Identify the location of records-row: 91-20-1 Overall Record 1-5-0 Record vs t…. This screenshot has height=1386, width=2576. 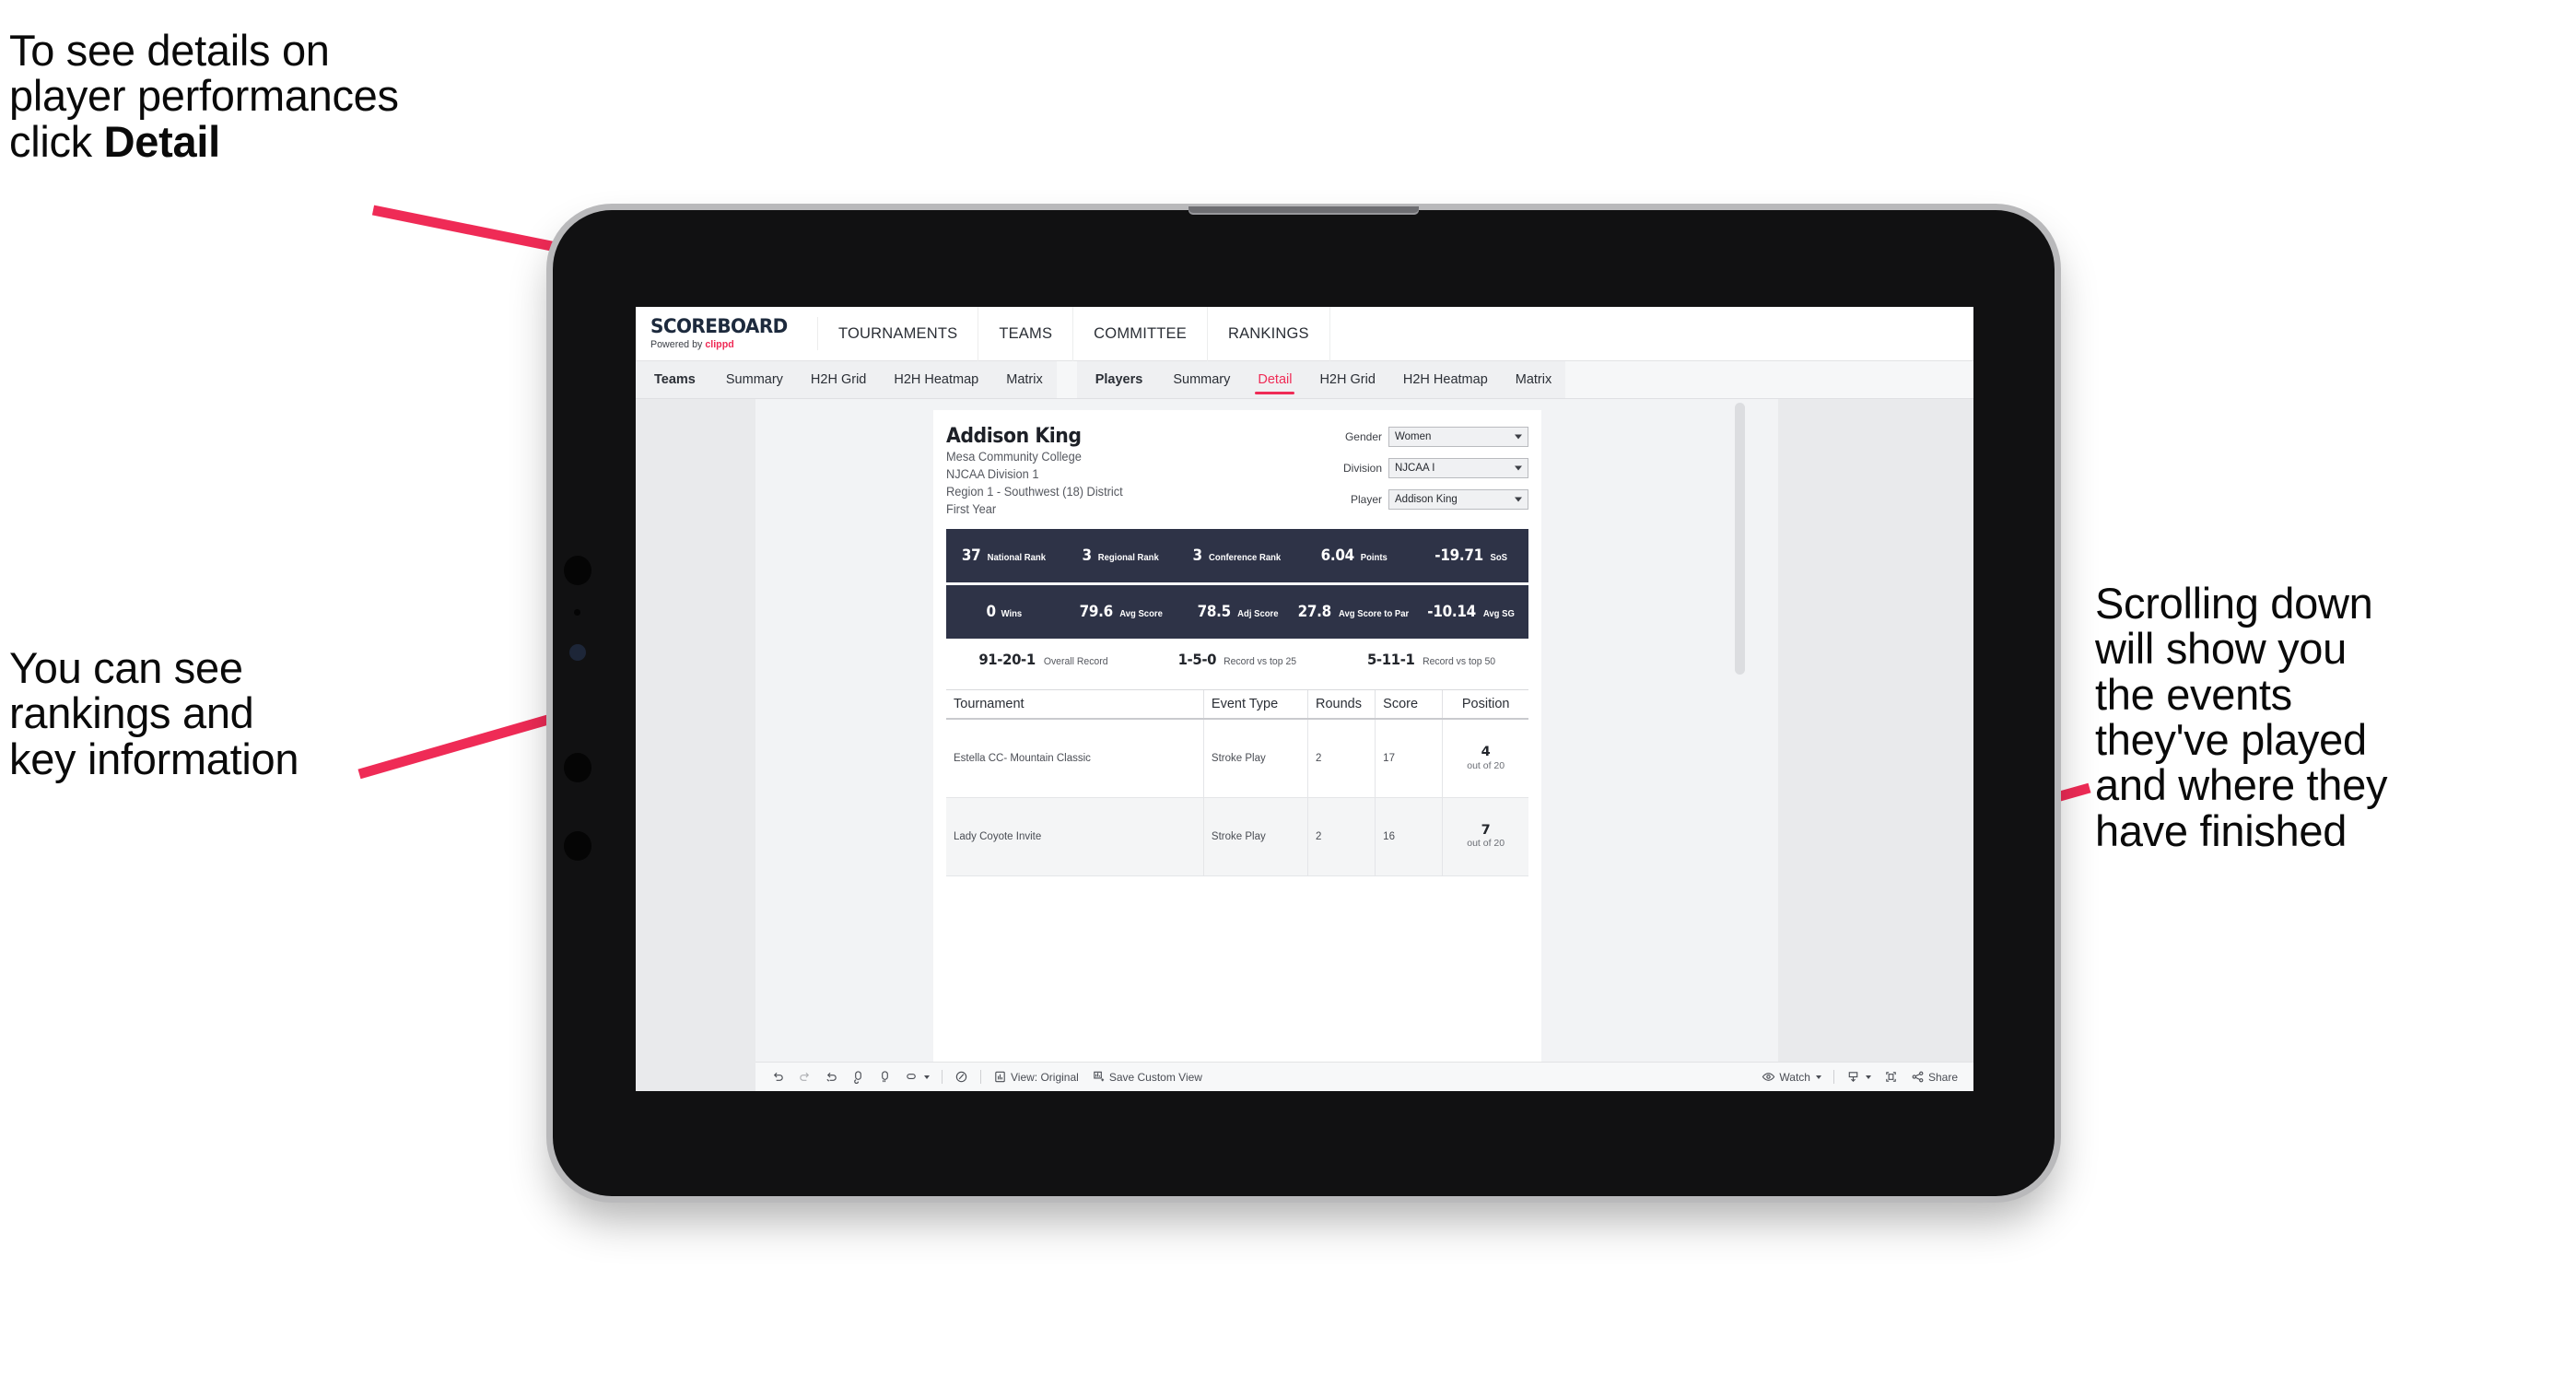
(1237, 660).